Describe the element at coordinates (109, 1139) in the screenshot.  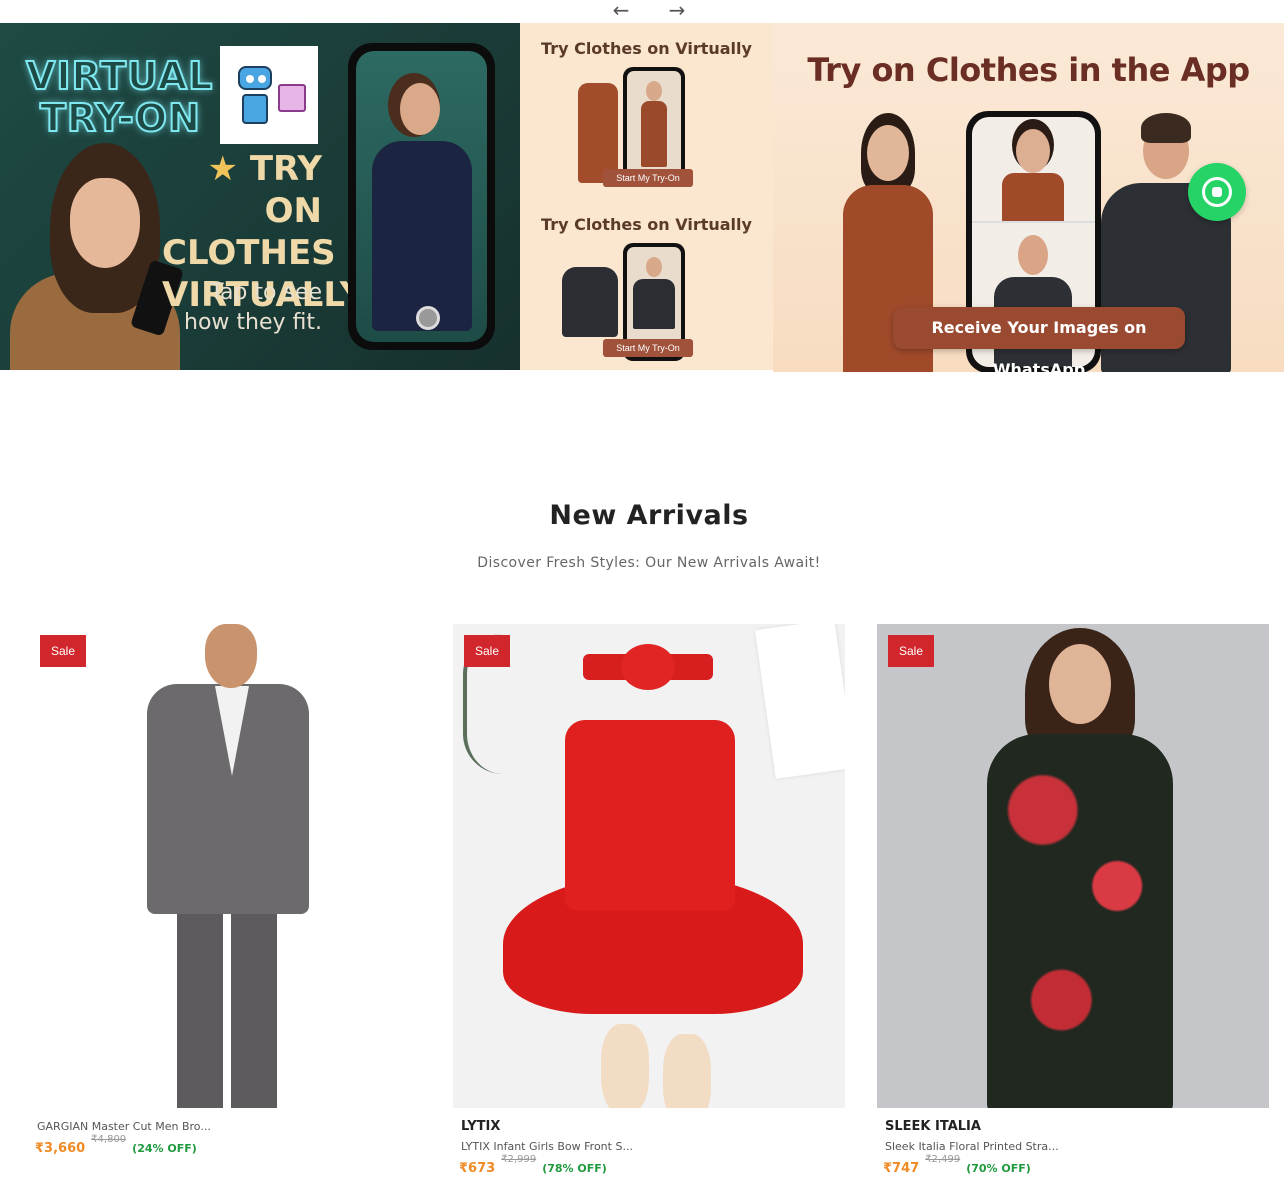
I see `product-mrp: ₹4,800` at that location.